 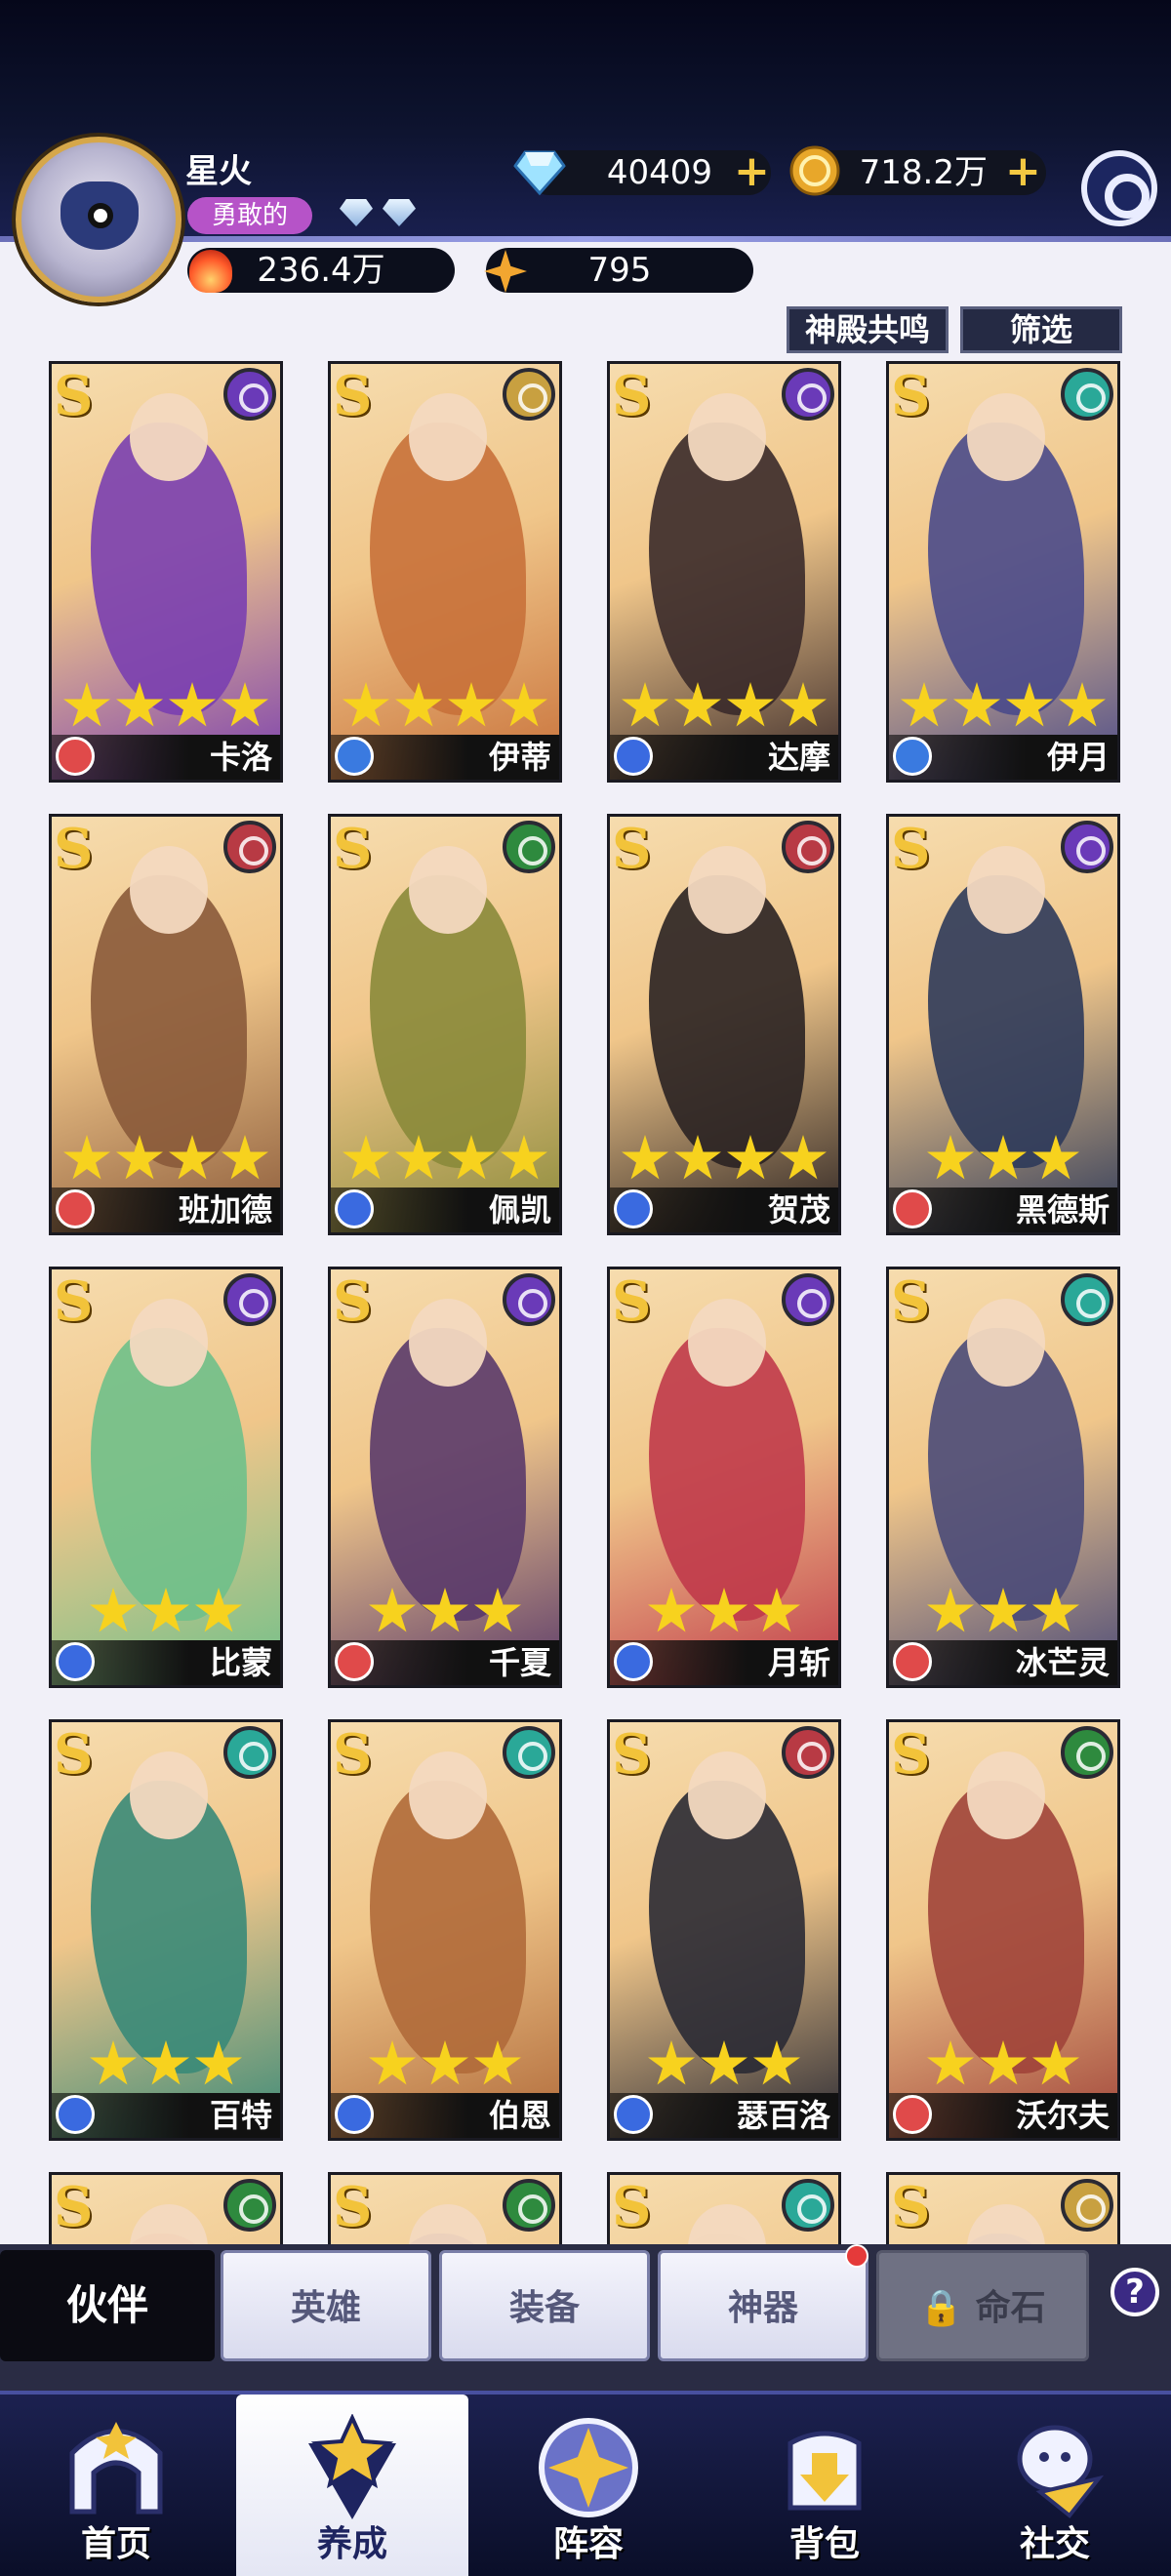 What do you see at coordinates (326, 2305) in the screenshot?
I see `tab-hero: 英雄` at bounding box center [326, 2305].